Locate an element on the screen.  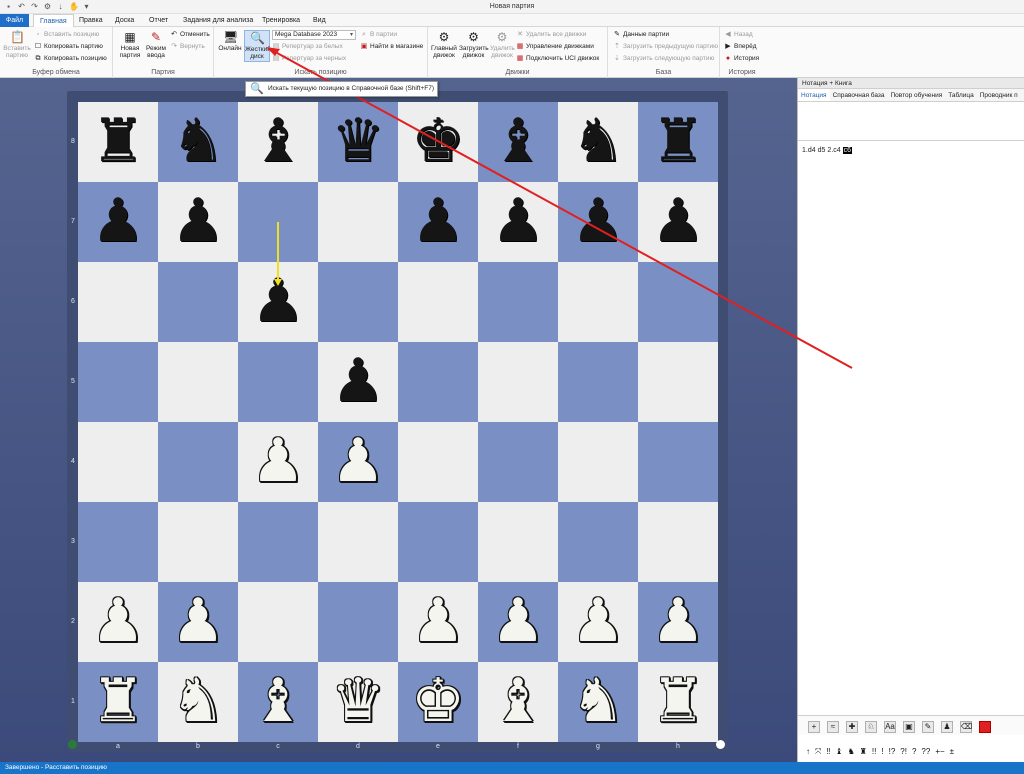
panel-tab: Таблица is located at coordinates (961, 95).